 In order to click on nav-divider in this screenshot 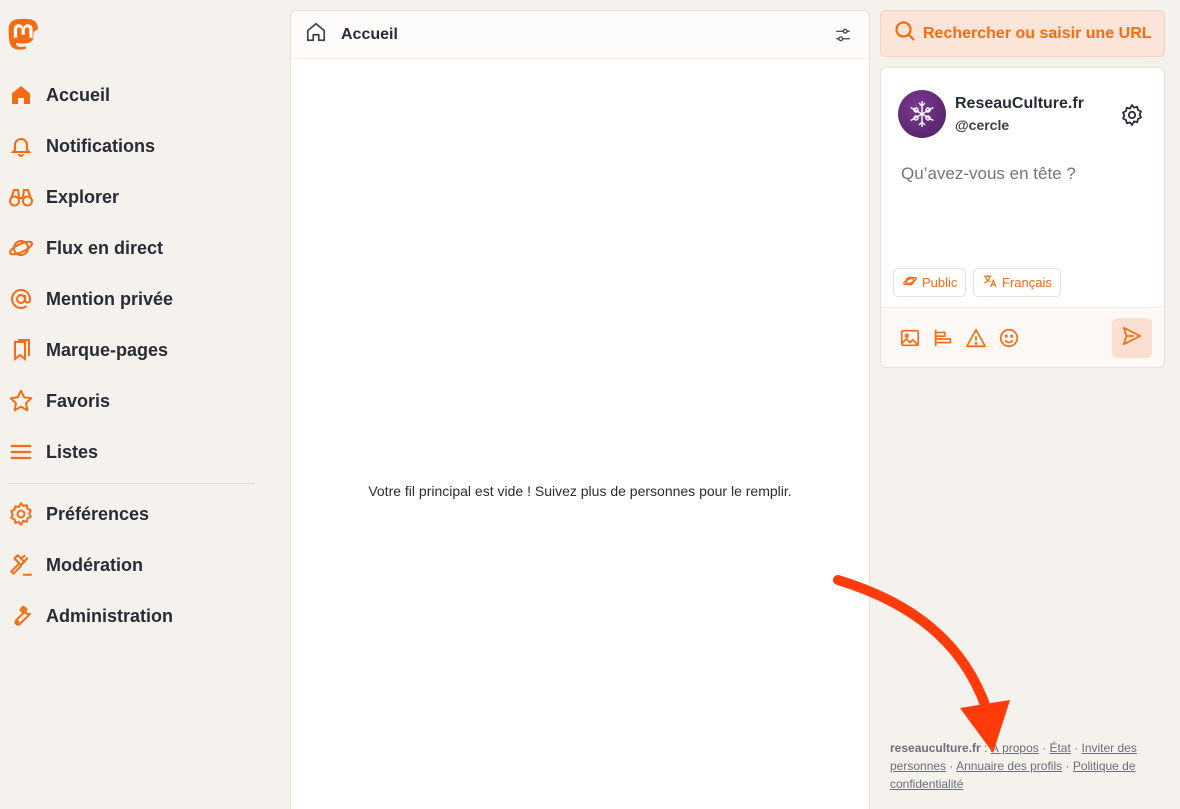, I will do `click(131, 483)`.